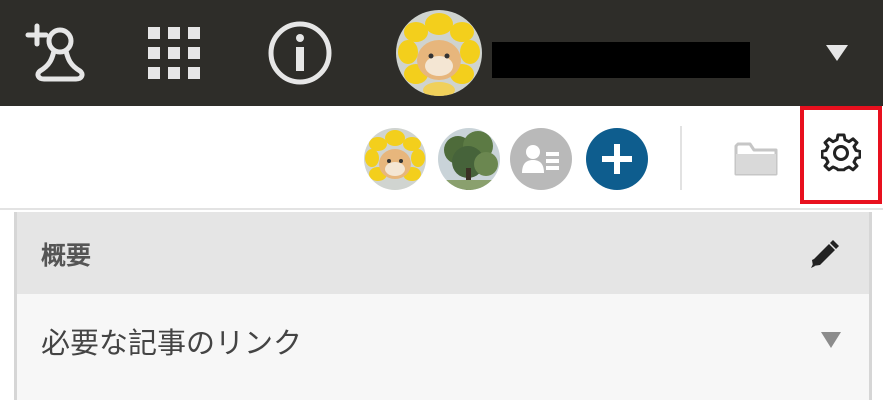 This screenshot has height=400, width=883. What do you see at coordinates (617, 159) in the screenshot?
I see `add-member-icon` at bounding box center [617, 159].